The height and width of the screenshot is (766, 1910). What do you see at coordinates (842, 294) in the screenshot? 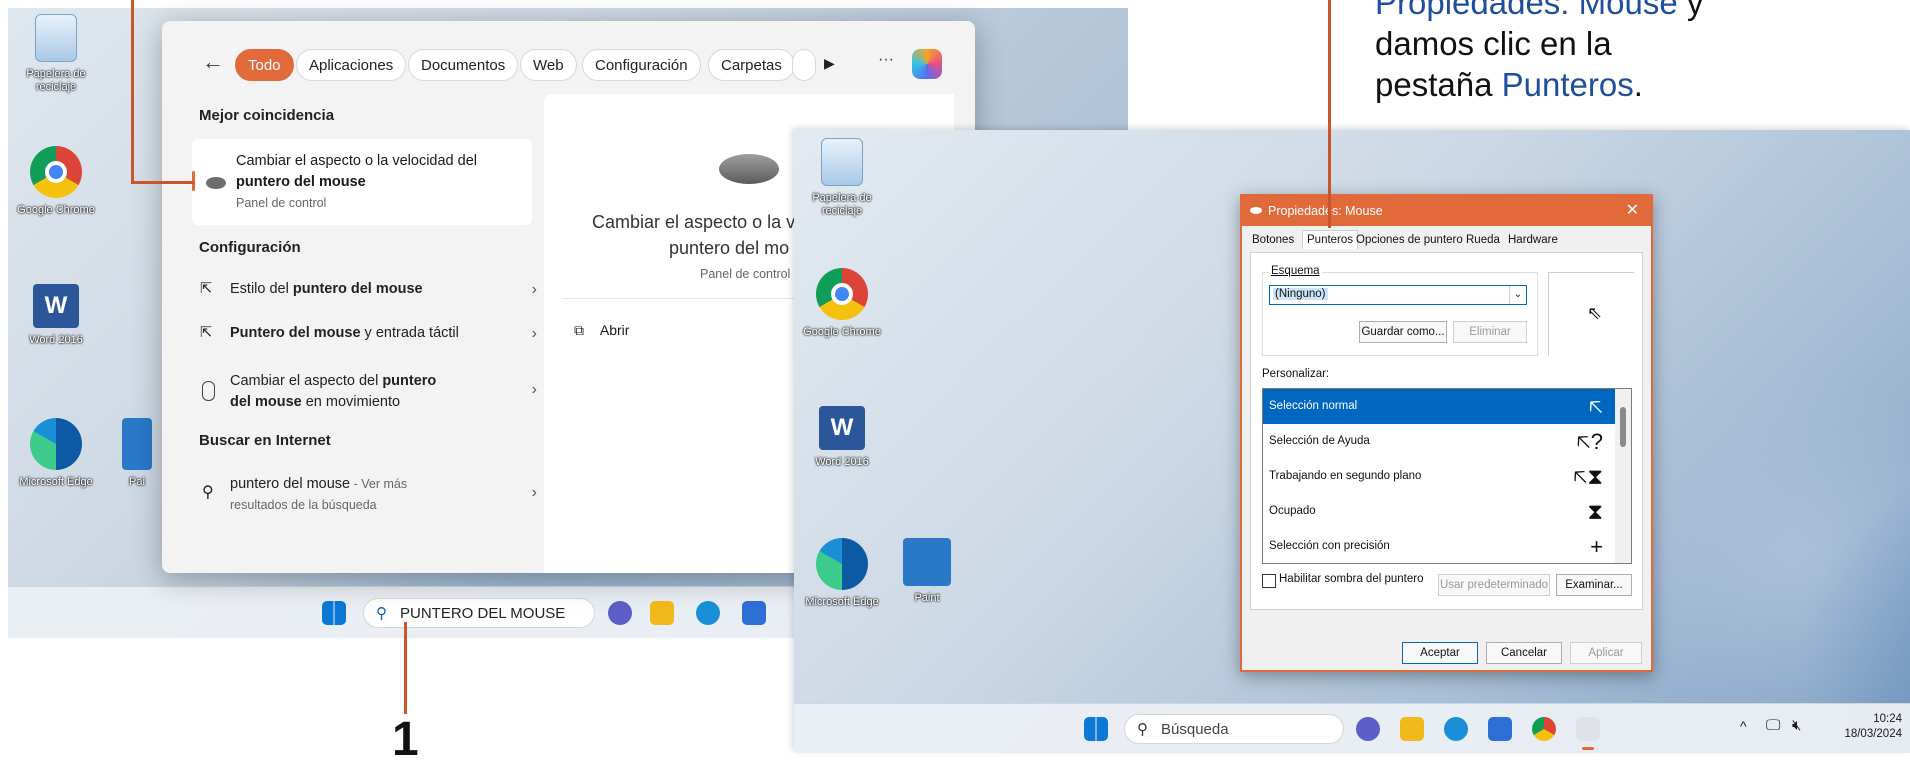
I see `chrome-icon` at bounding box center [842, 294].